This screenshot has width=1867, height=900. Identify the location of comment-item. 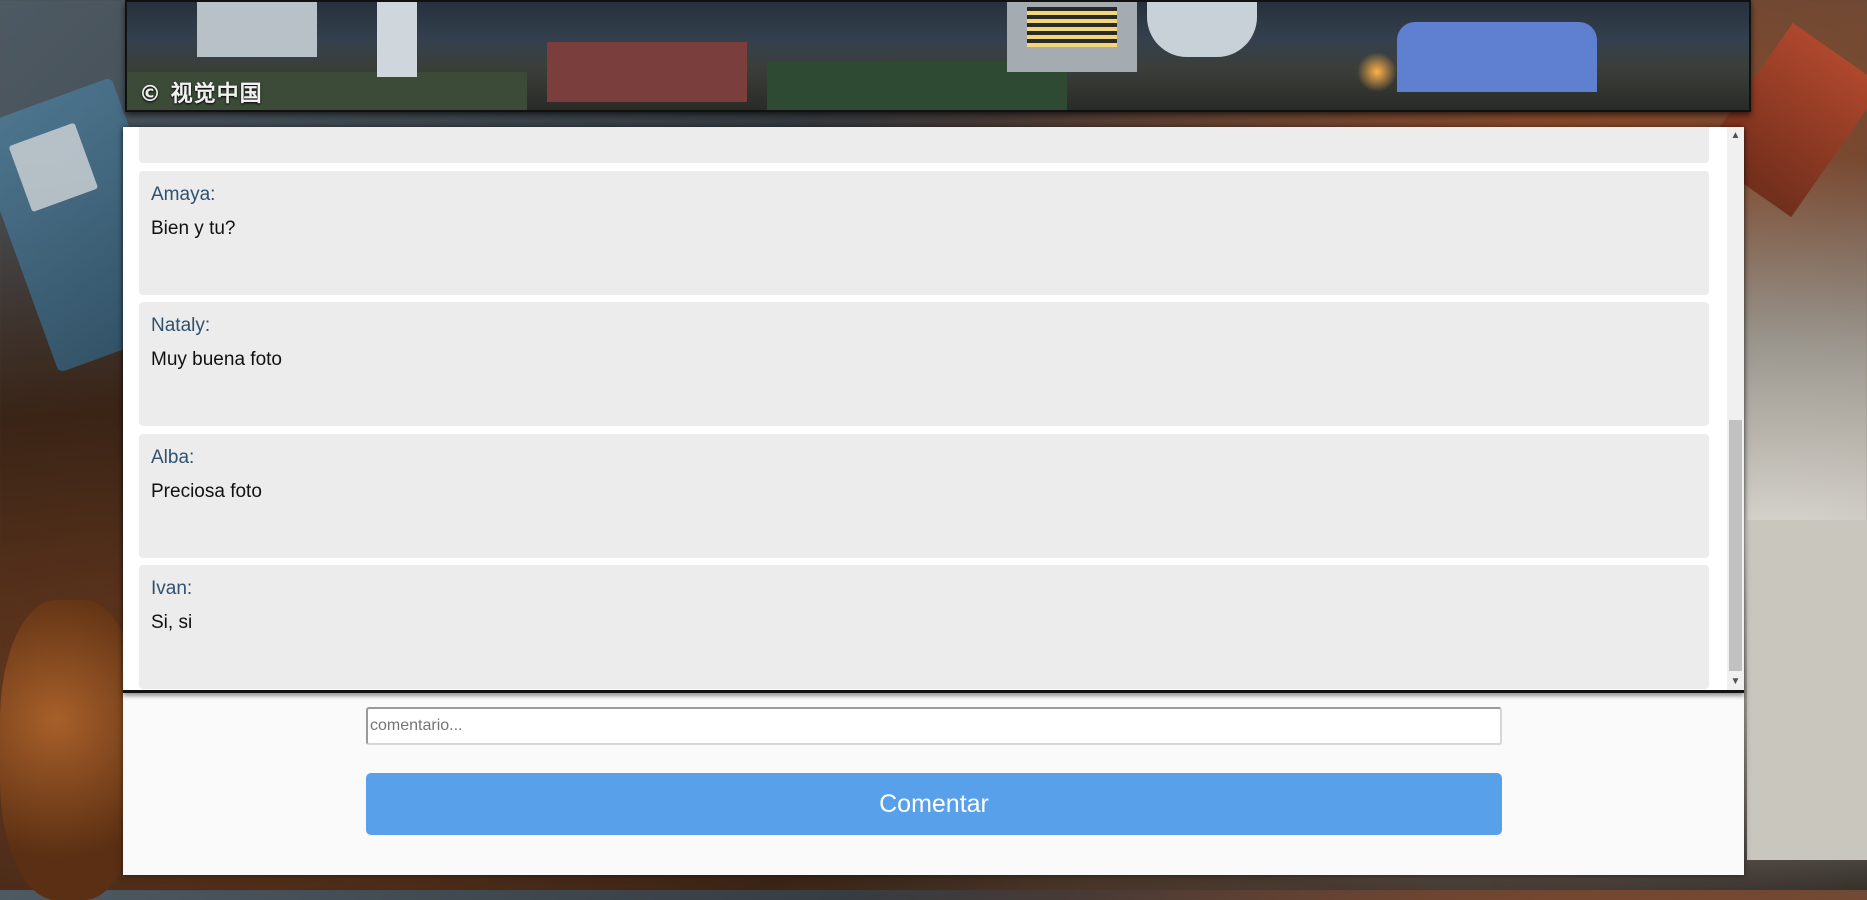
(924, 145).